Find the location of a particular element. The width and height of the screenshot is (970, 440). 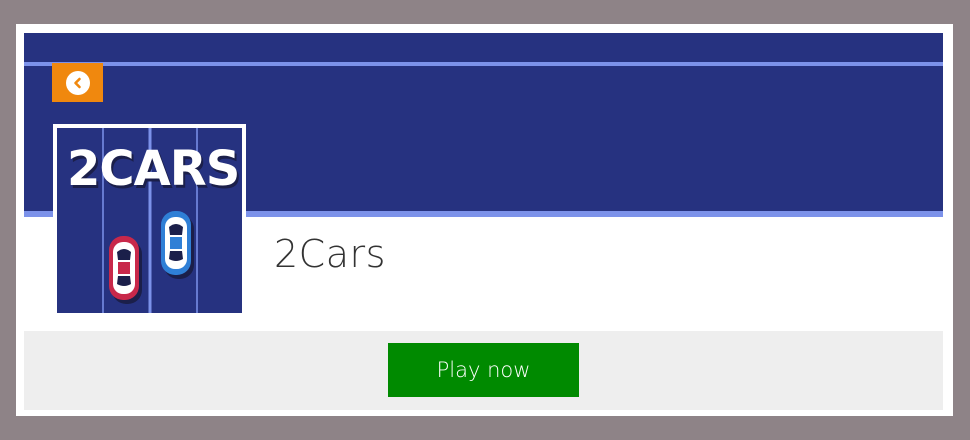

game-thumbnail: 2CARS 2CARS is located at coordinates (149, 220).